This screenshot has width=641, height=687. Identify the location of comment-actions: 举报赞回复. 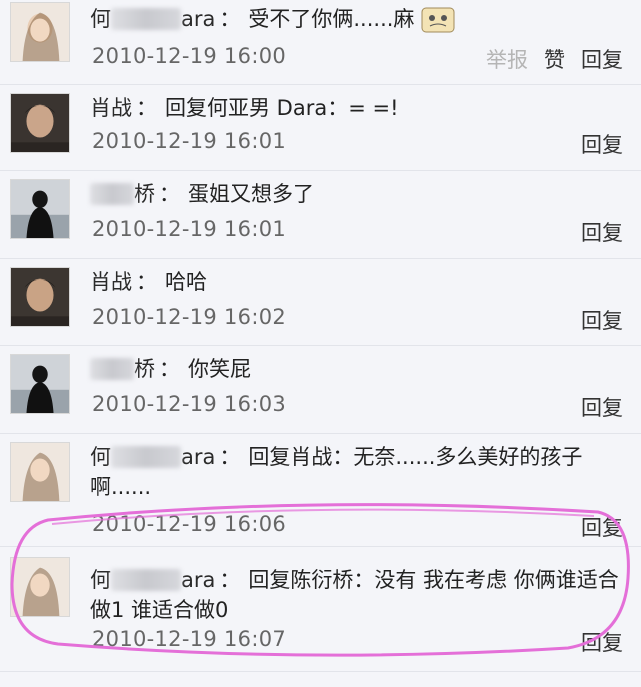
(546, 59).